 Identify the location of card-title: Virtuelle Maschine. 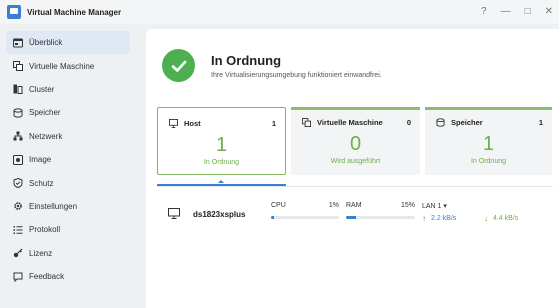
(350, 122).